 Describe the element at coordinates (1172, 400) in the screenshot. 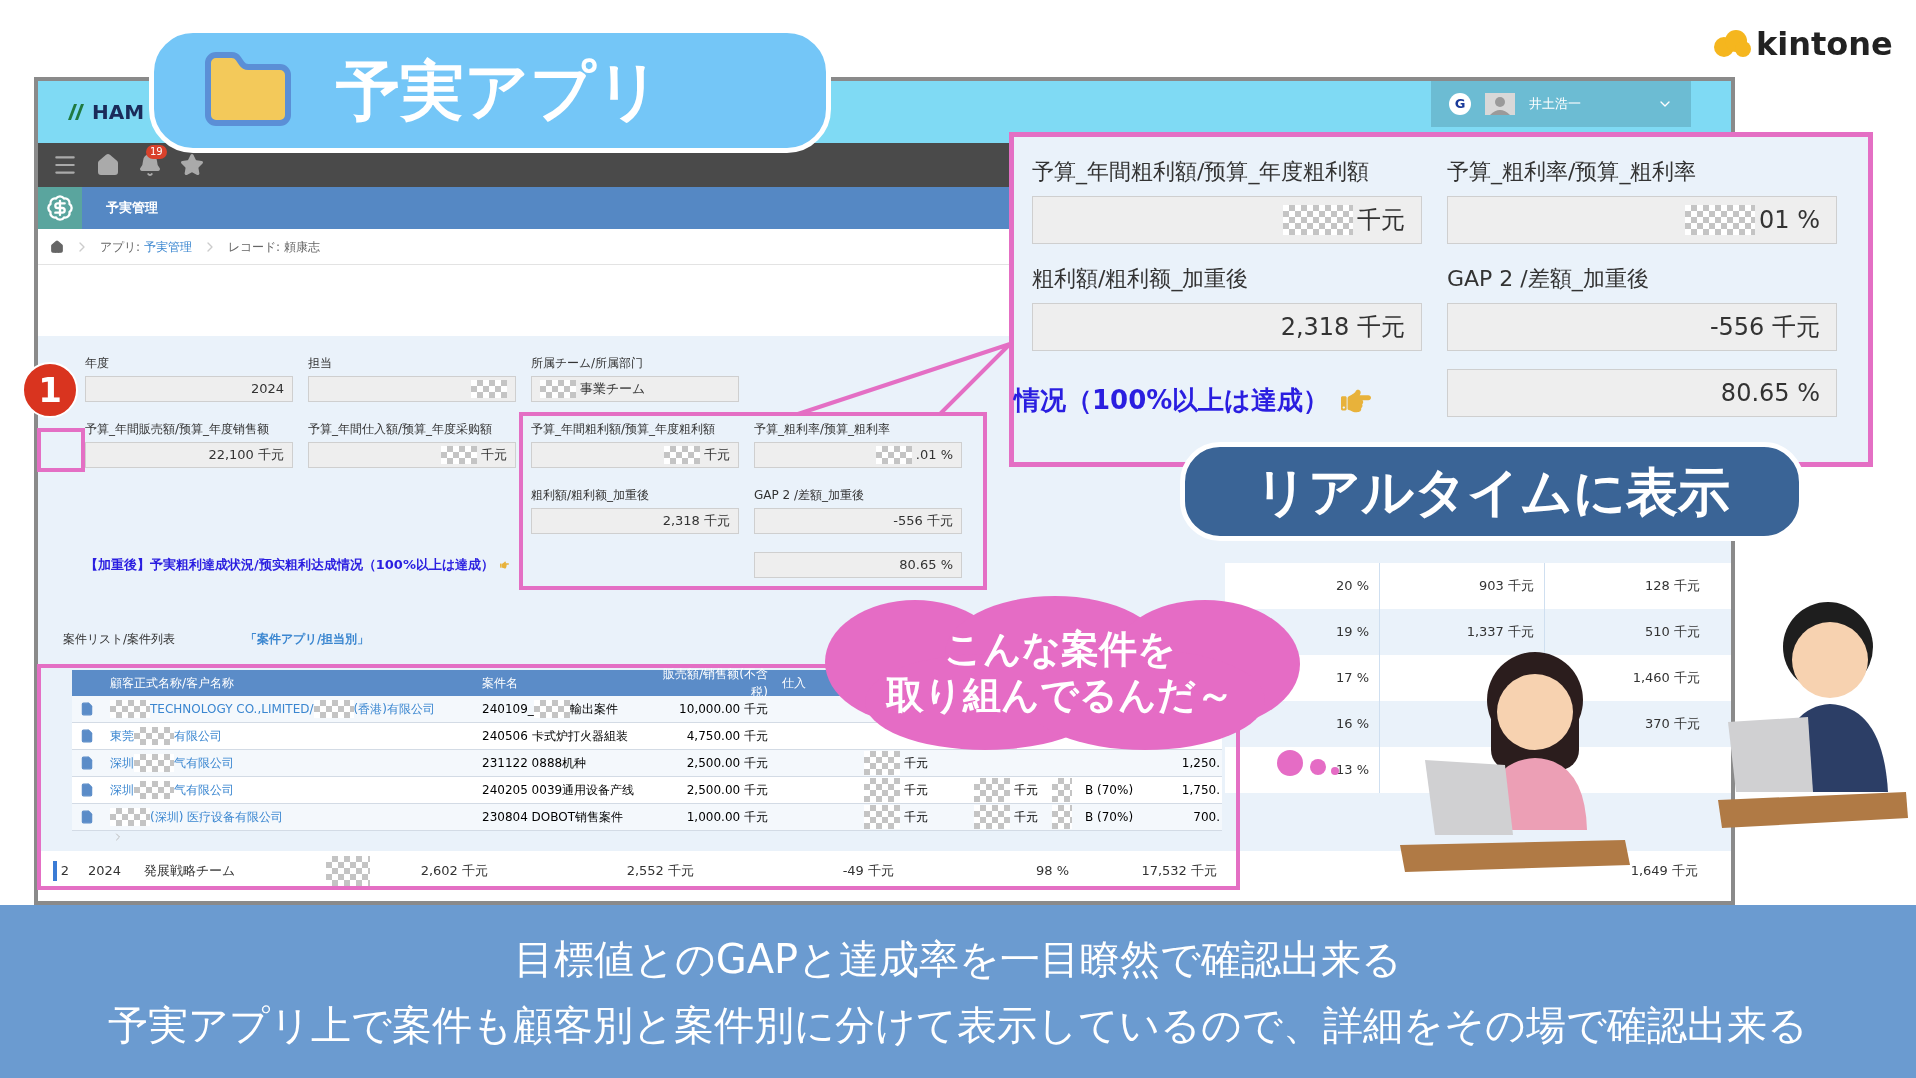

I see `achievement-link: 情况（100%以上は達成）` at that location.